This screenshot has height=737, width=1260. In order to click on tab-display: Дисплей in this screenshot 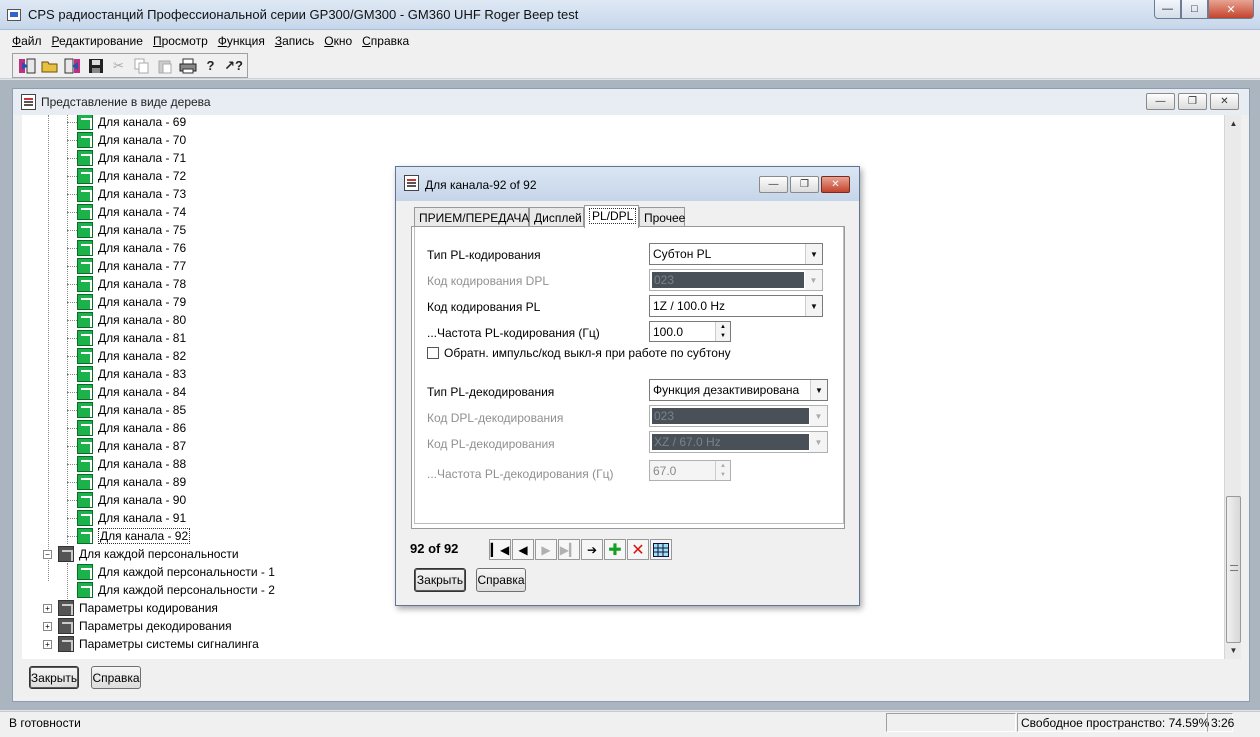, I will do `click(556, 217)`.